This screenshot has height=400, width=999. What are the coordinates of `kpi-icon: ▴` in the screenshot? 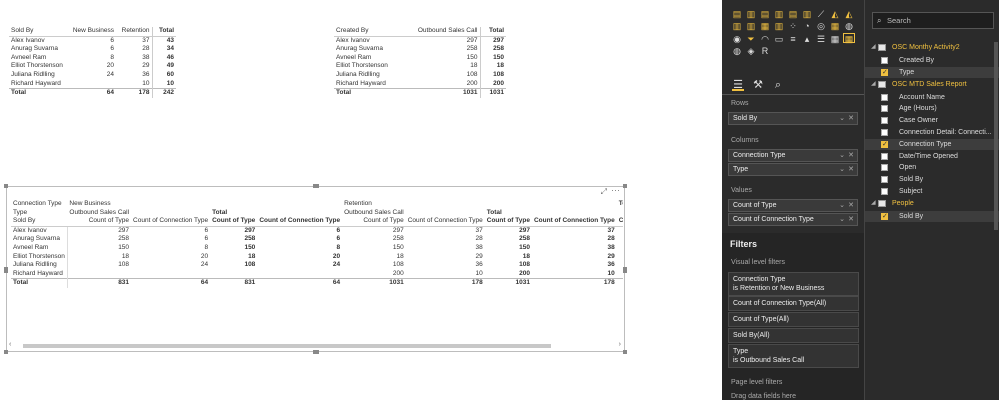 It's located at (807, 39).